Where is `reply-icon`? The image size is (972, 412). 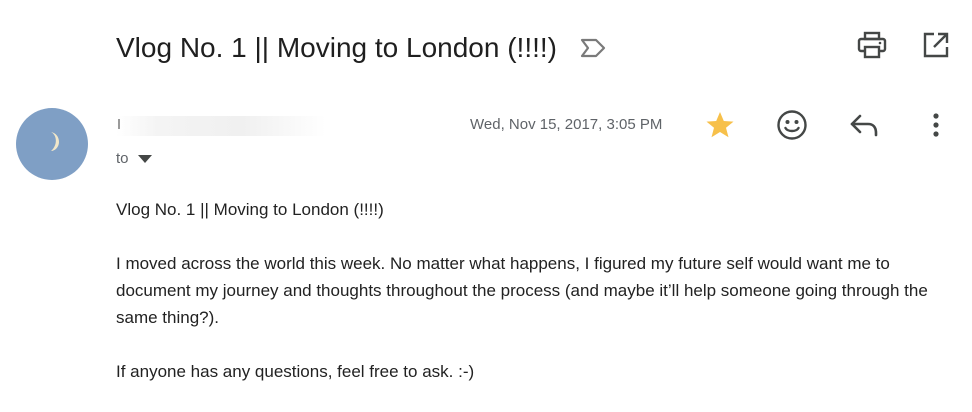
reply-icon is located at coordinates (864, 127).